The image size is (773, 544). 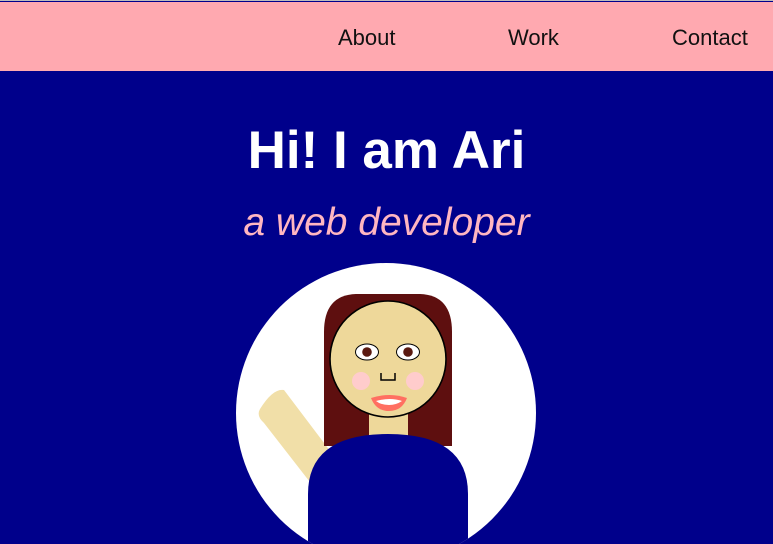 What do you see at coordinates (386, 150) in the screenshot?
I see `hero-title: Hi! I am Ari` at bounding box center [386, 150].